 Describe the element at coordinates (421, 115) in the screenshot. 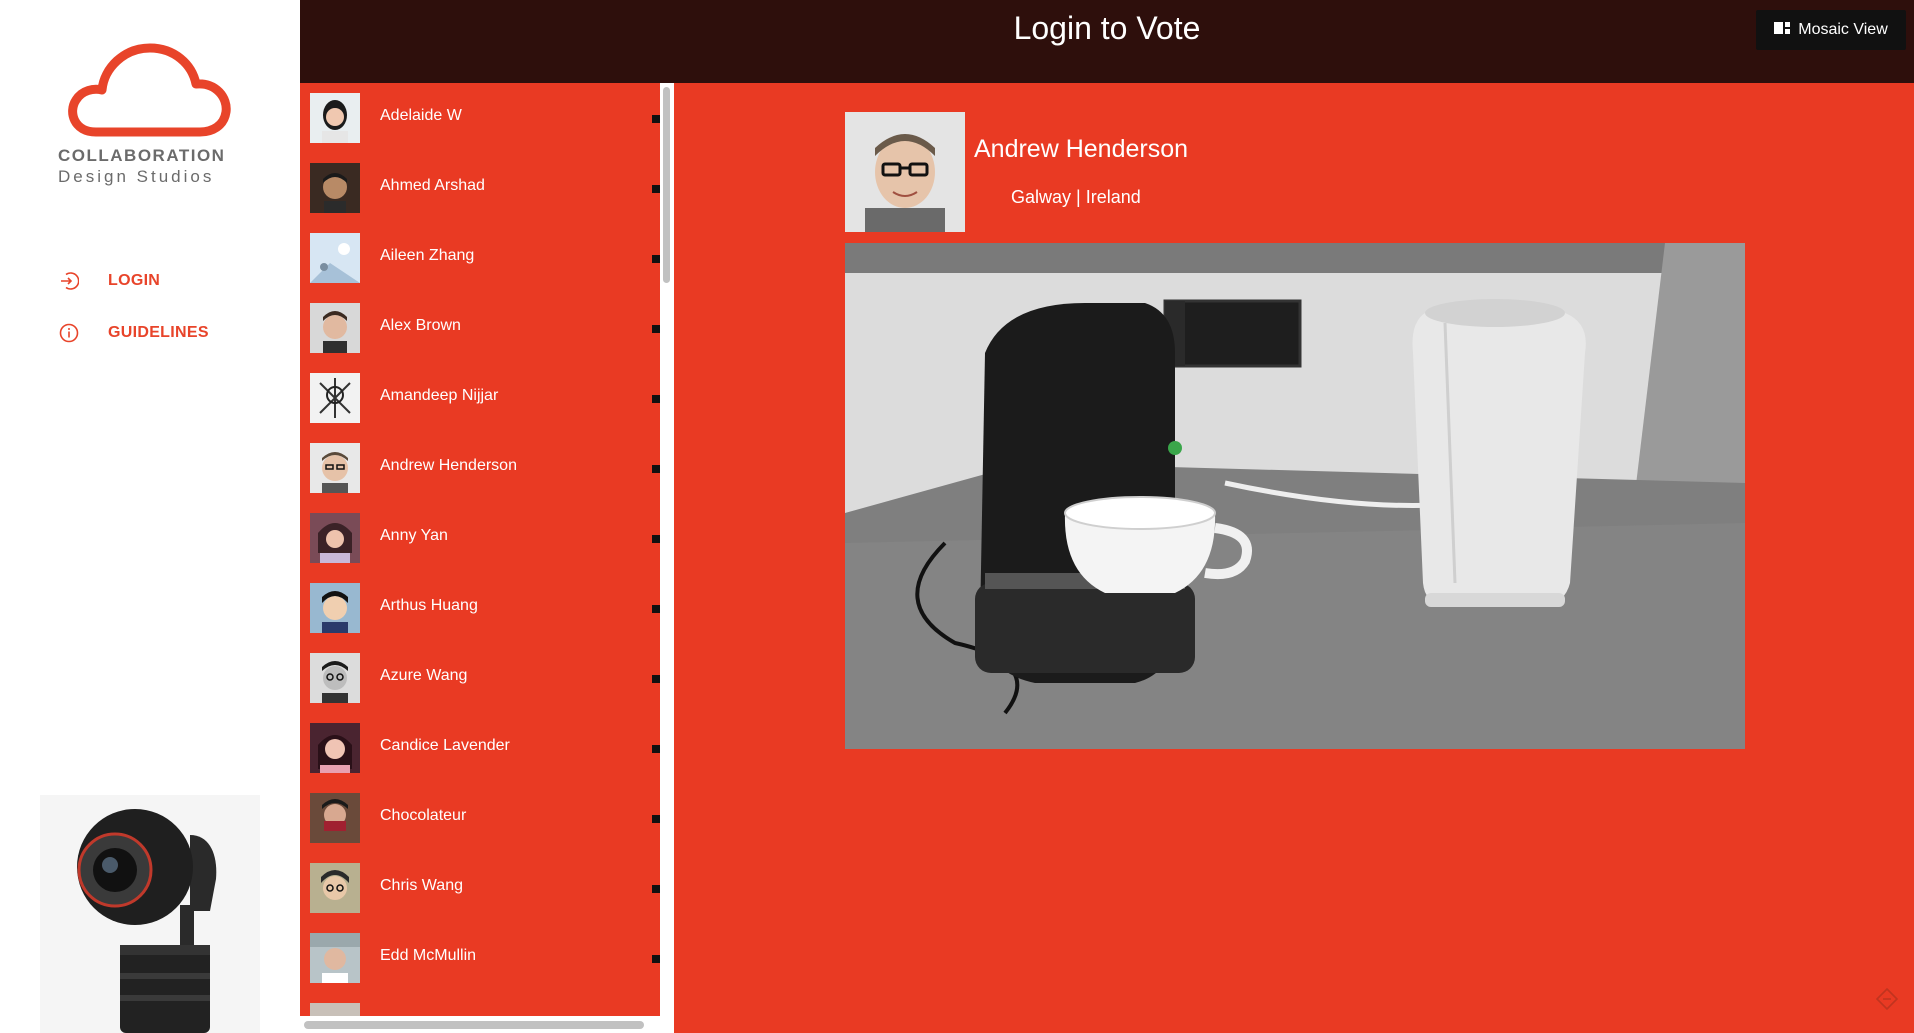

I see `list-item-name: Adelaide W` at that location.